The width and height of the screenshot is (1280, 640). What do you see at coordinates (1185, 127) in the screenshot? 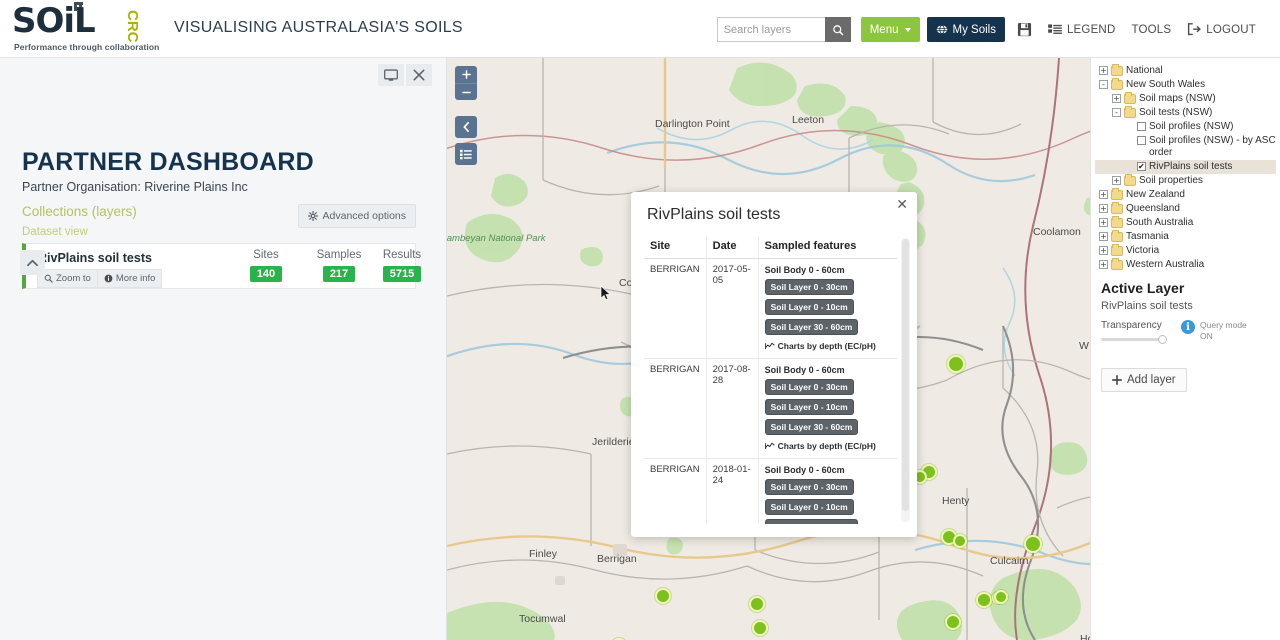
I see `layer-tree-item: Soil profiles (NSW)` at bounding box center [1185, 127].